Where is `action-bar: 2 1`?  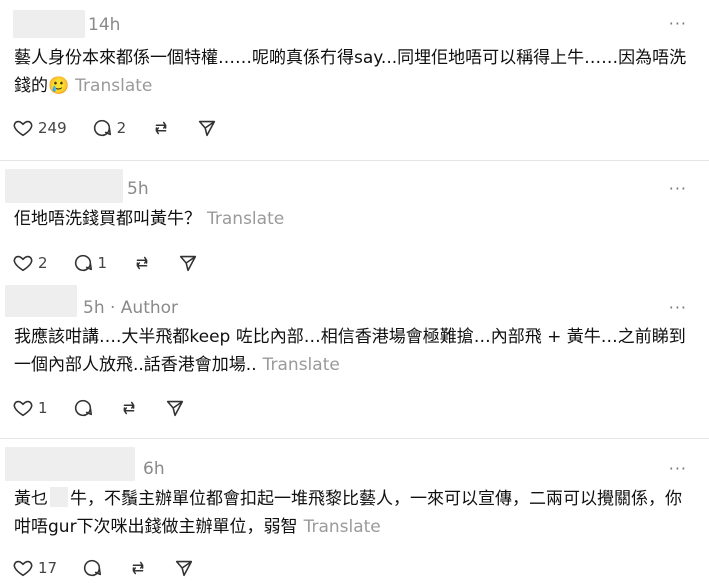 action-bar: 2 1 is located at coordinates (117, 263).